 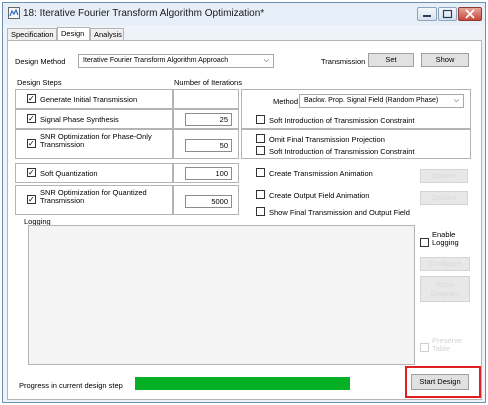 I want to click on method-label: Method, so click(x=286, y=101).